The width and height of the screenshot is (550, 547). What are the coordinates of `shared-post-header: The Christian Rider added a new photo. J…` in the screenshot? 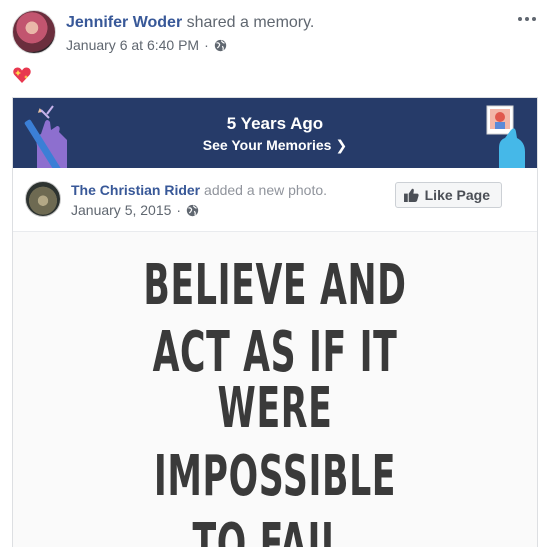 It's located at (275, 200).